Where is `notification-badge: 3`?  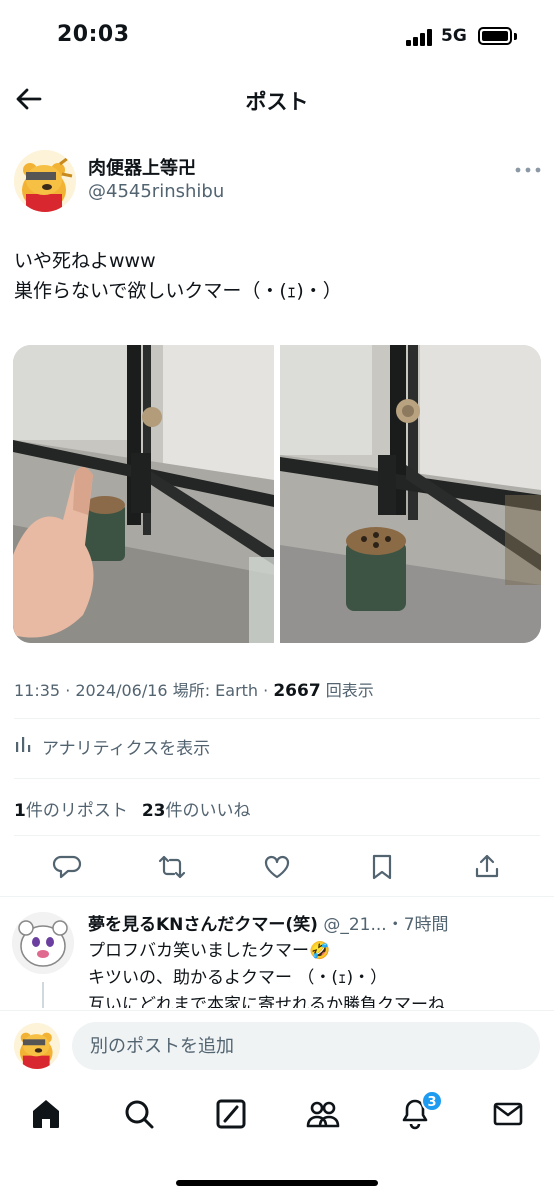 notification-badge: 3 is located at coordinates (432, 1101).